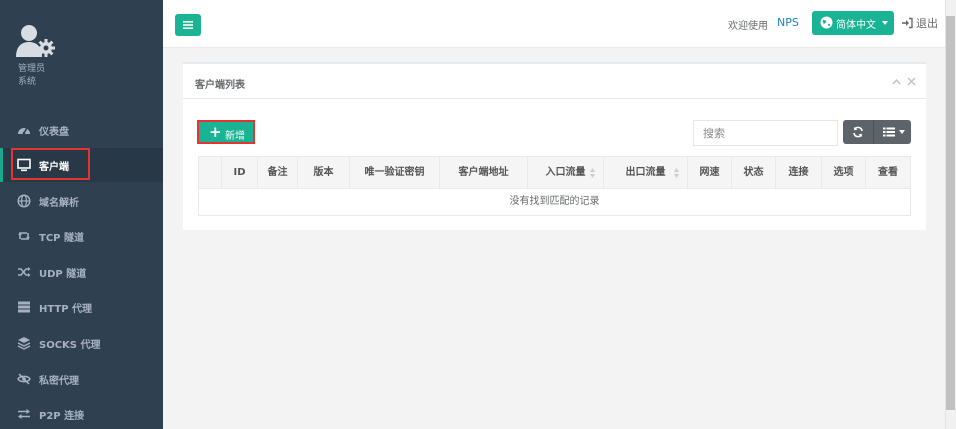 This screenshot has height=429, width=956. What do you see at coordinates (483, 173) in the screenshot?
I see `column-header-client-address: 客户端地址` at bounding box center [483, 173].